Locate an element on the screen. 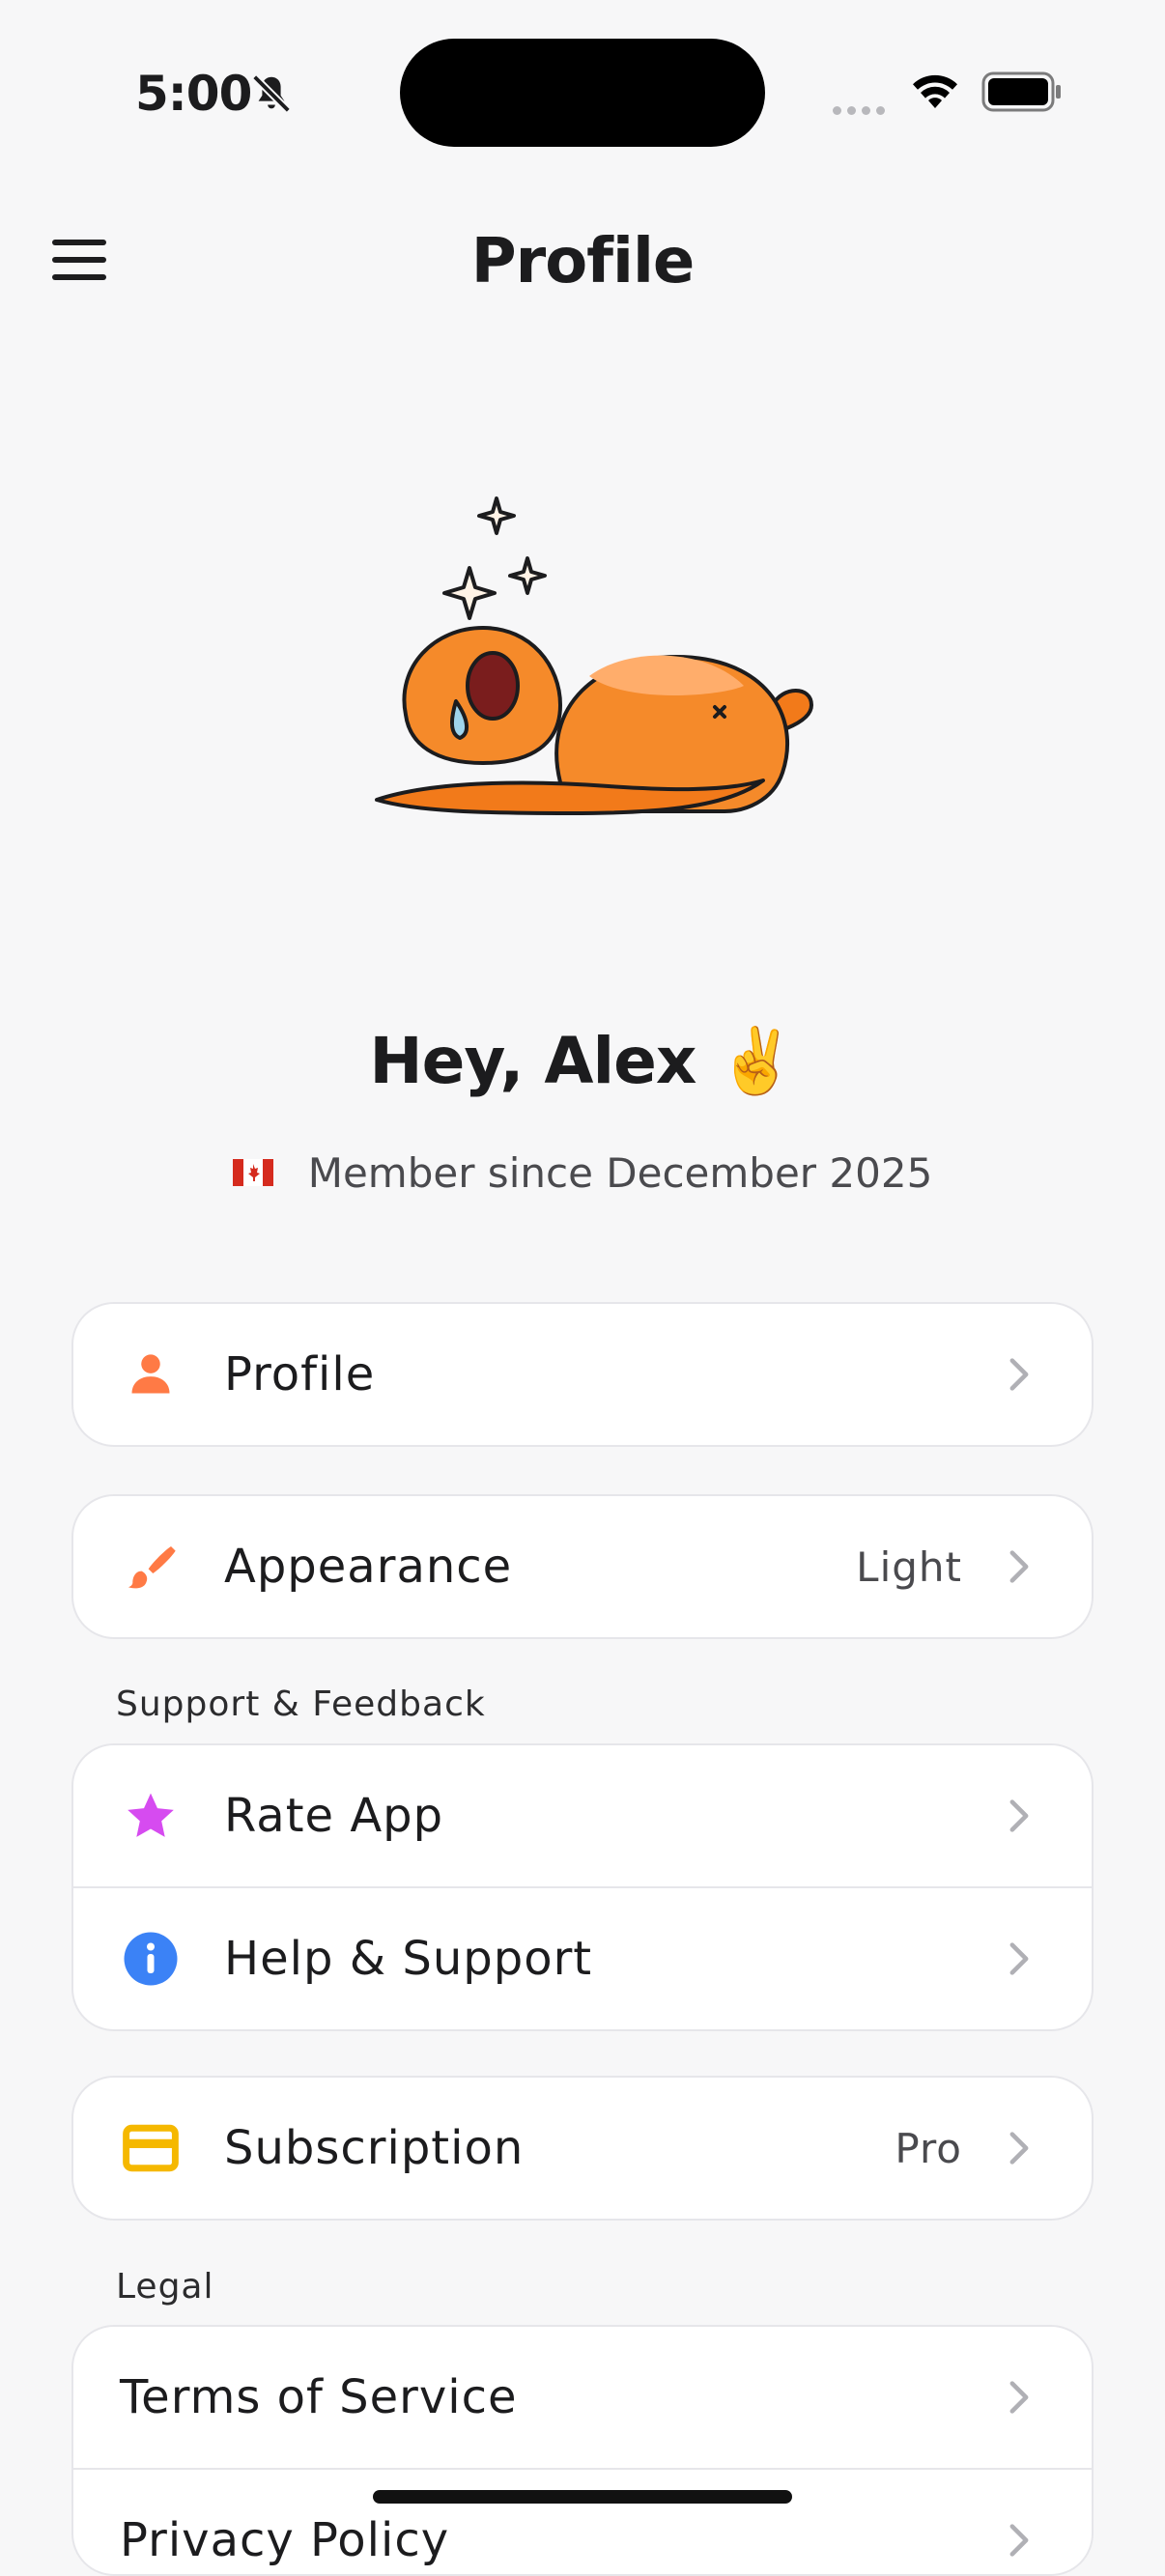  member-since: Member since December 2025 is located at coordinates (582, 1173).